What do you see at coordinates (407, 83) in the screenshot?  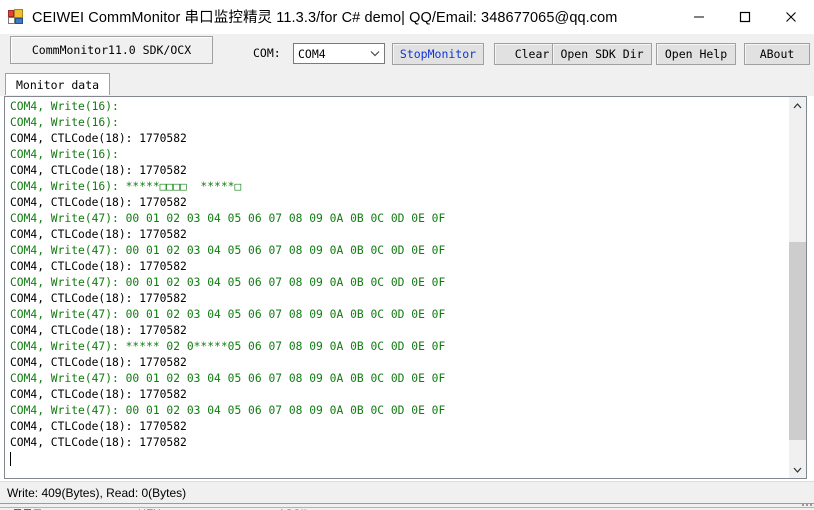 I see `tab-strip: Monitor data` at bounding box center [407, 83].